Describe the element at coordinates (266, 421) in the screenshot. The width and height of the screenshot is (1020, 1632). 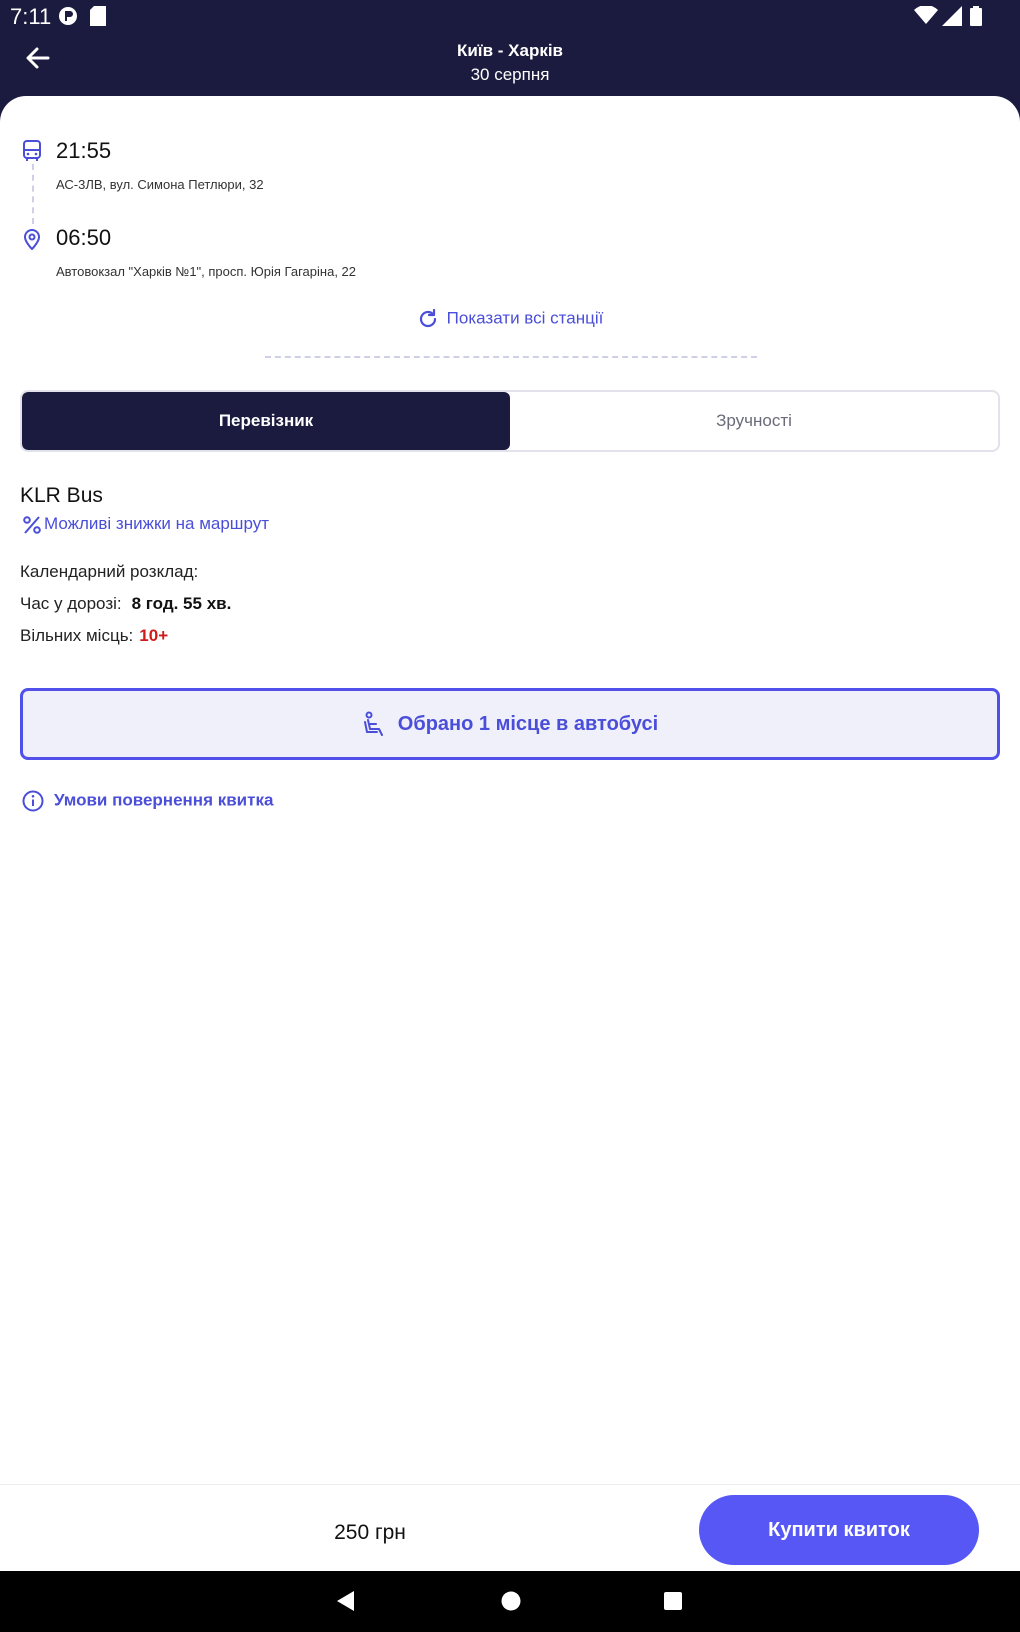
I see `tab-carrier: Перевізник` at that location.